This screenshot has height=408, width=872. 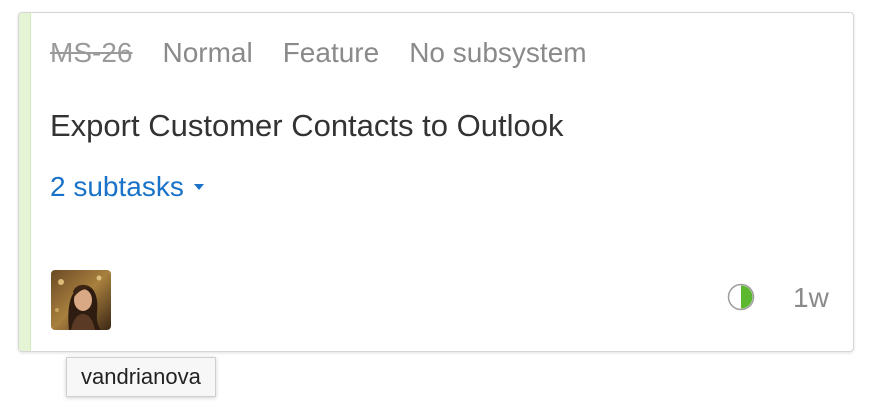 I want to click on subtasks-label: 2 subtasks, so click(x=117, y=186).